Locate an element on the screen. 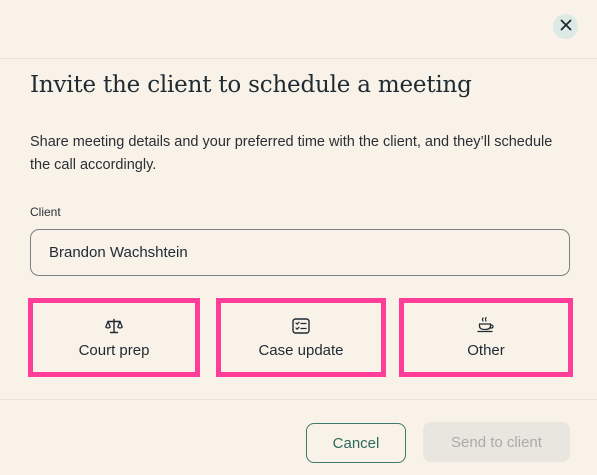 The image size is (597, 475). meeting-type-case-update: Case update is located at coordinates (301, 337).